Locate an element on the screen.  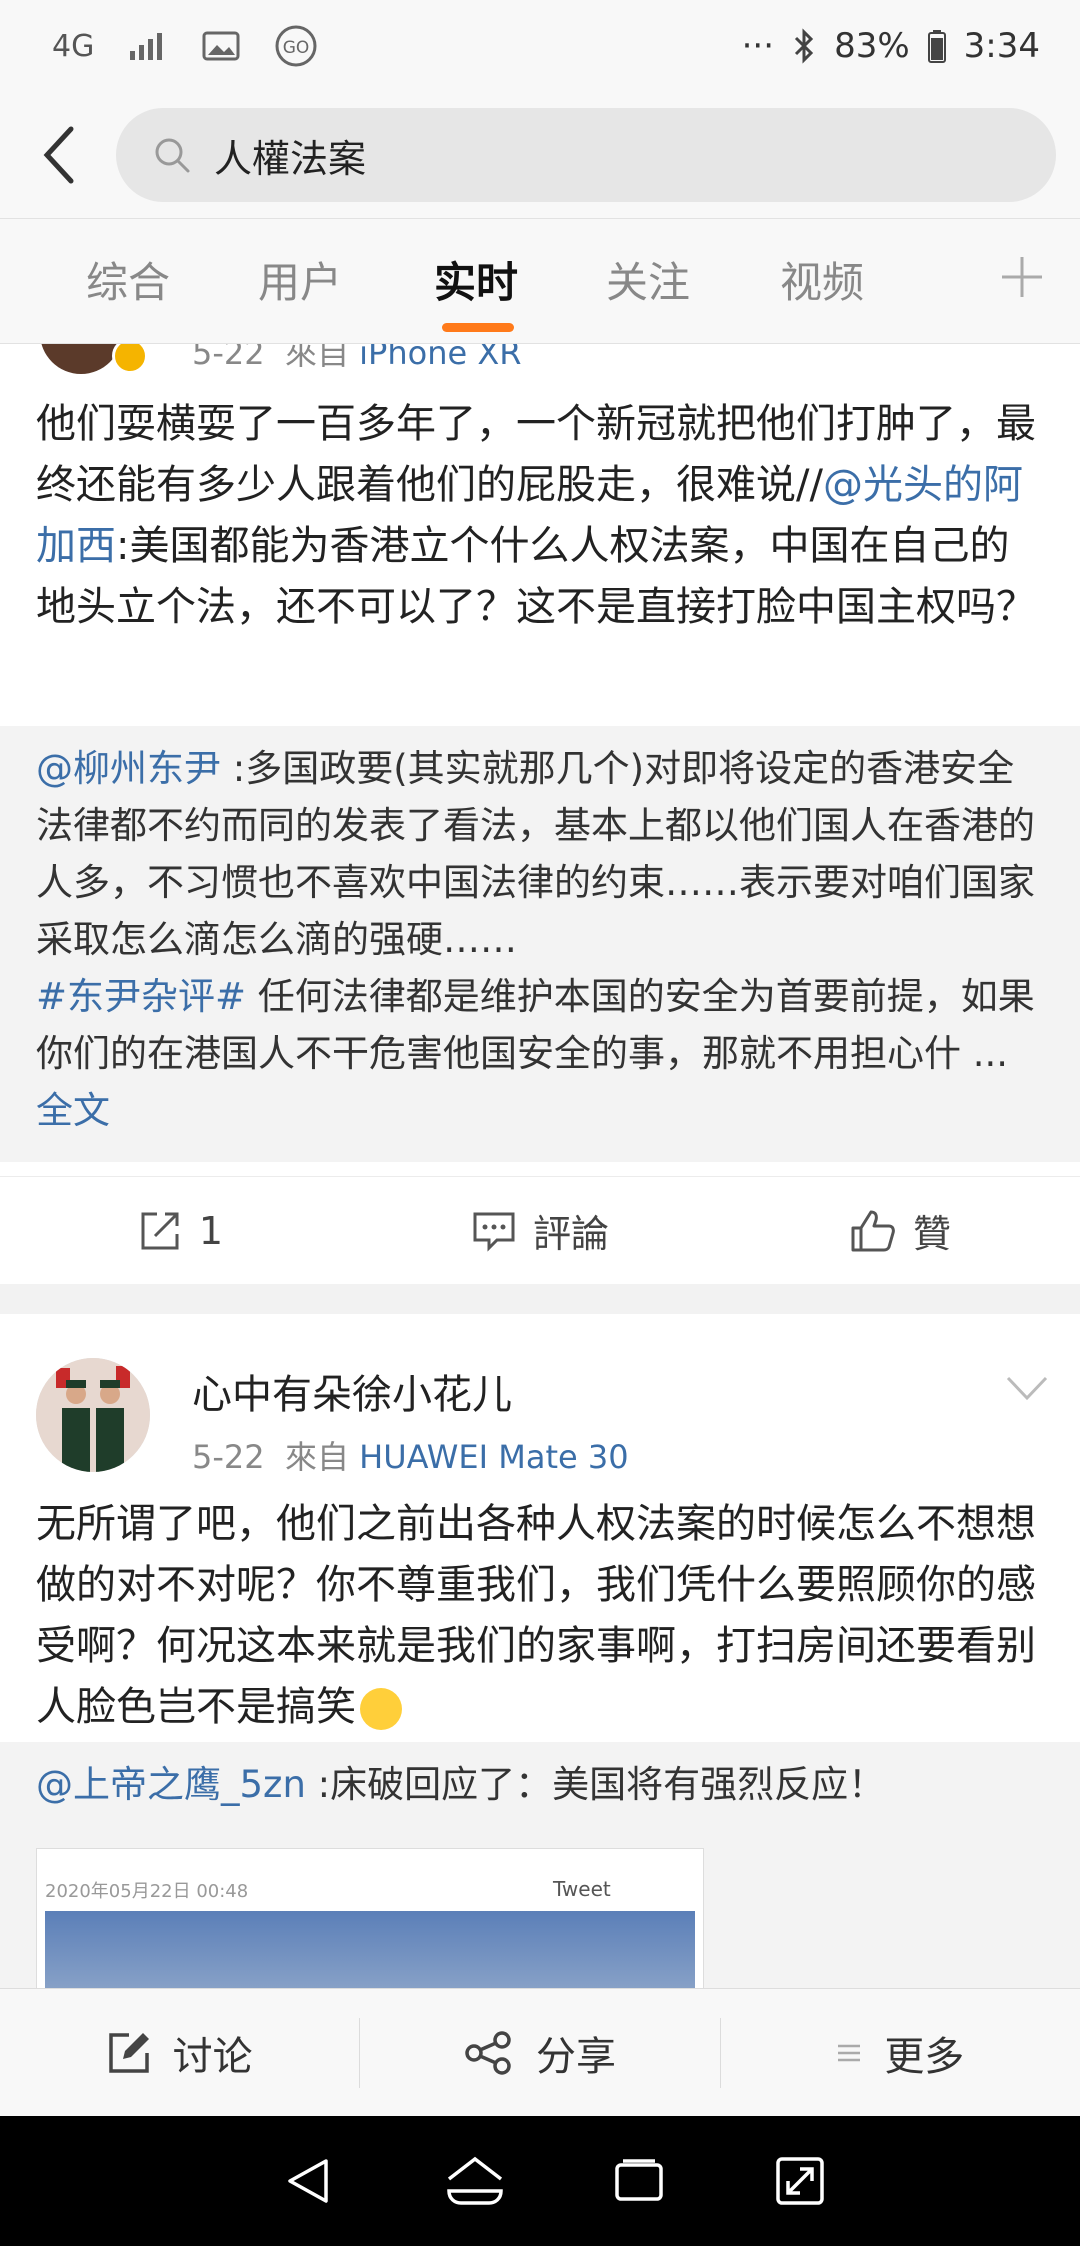
recent-apps-icon is located at coordinates (639, 2181).